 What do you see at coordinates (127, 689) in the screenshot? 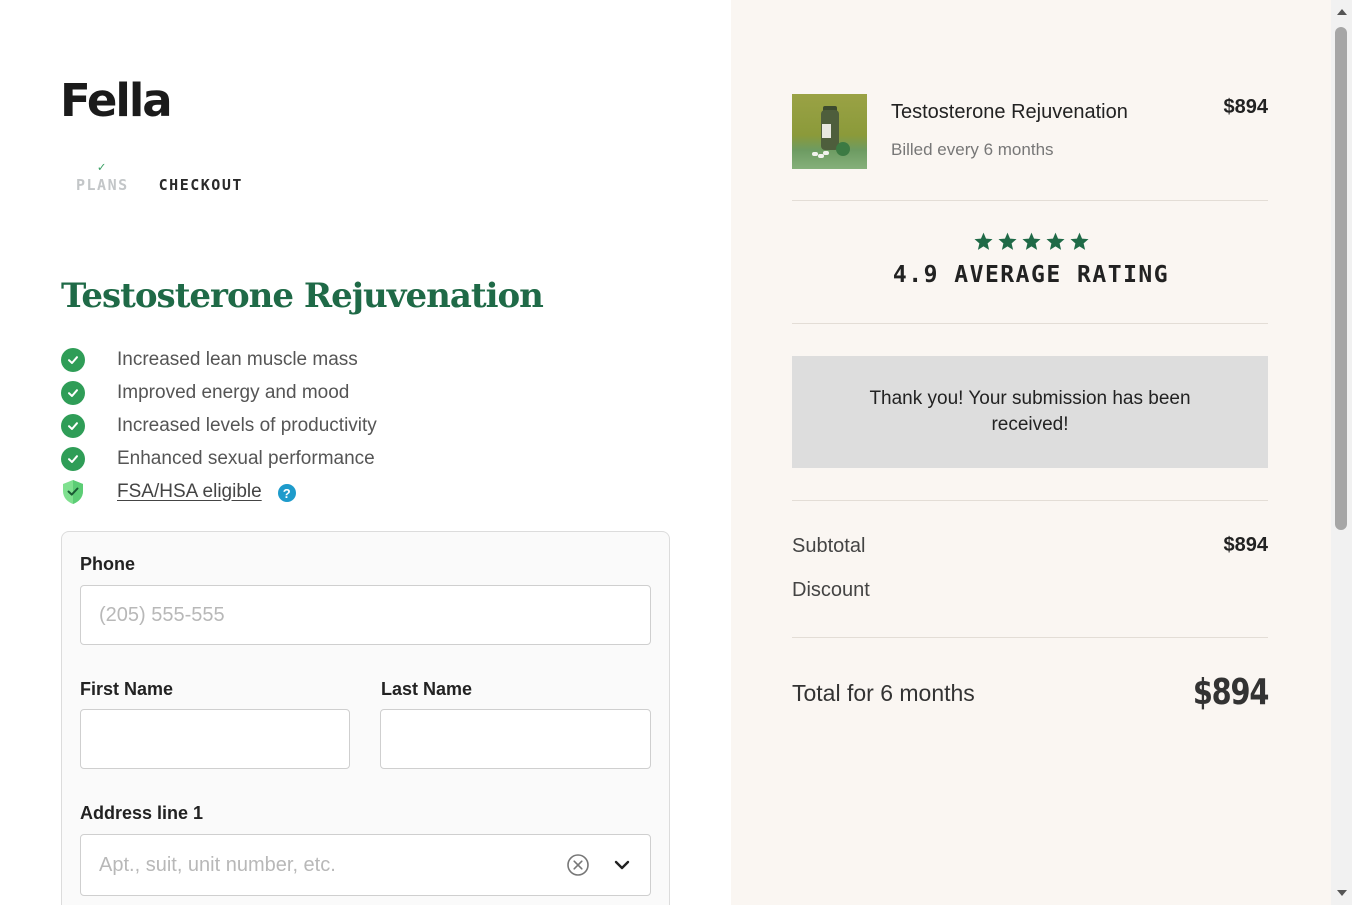
I see `first-name-label: First Name` at bounding box center [127, 689].